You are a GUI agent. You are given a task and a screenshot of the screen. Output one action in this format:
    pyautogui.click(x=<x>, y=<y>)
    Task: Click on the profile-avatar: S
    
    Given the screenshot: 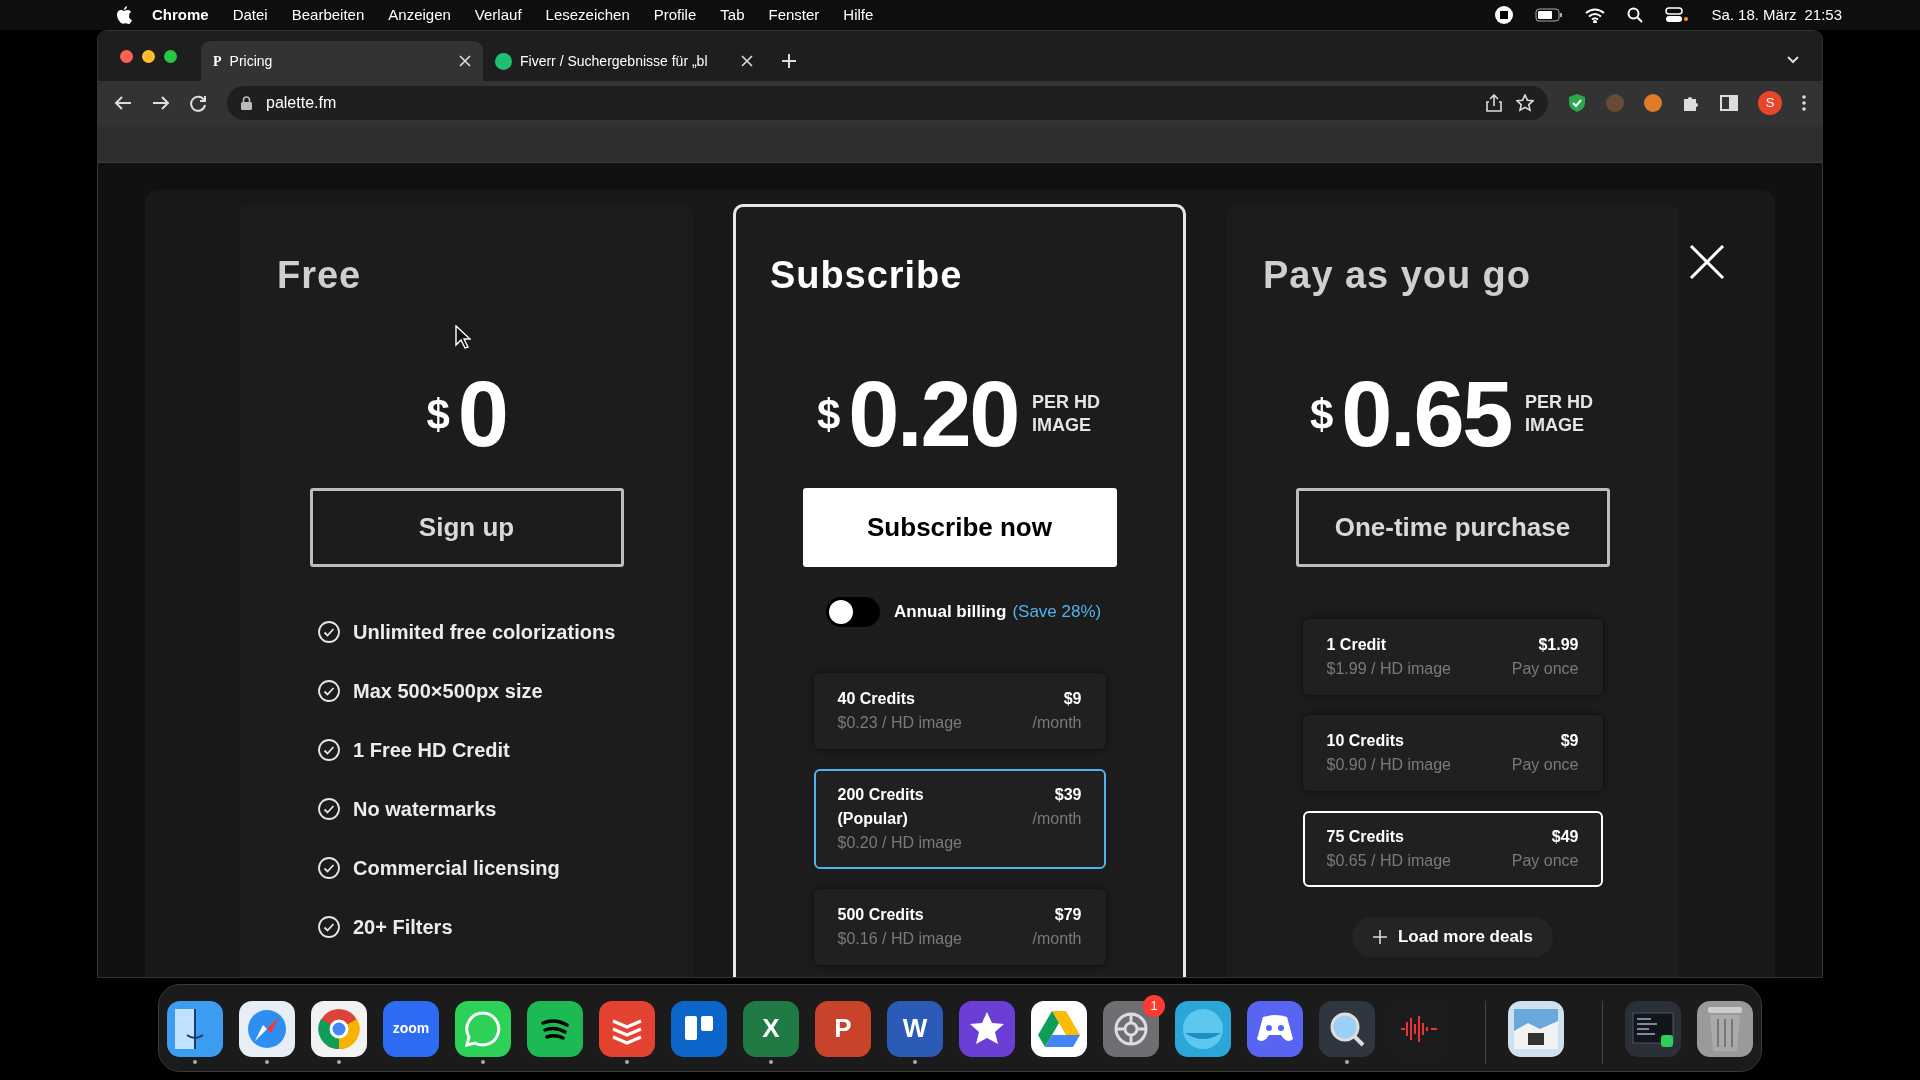 What is the action you would take?
    pyautogui.click(x=1770, y=103)
    